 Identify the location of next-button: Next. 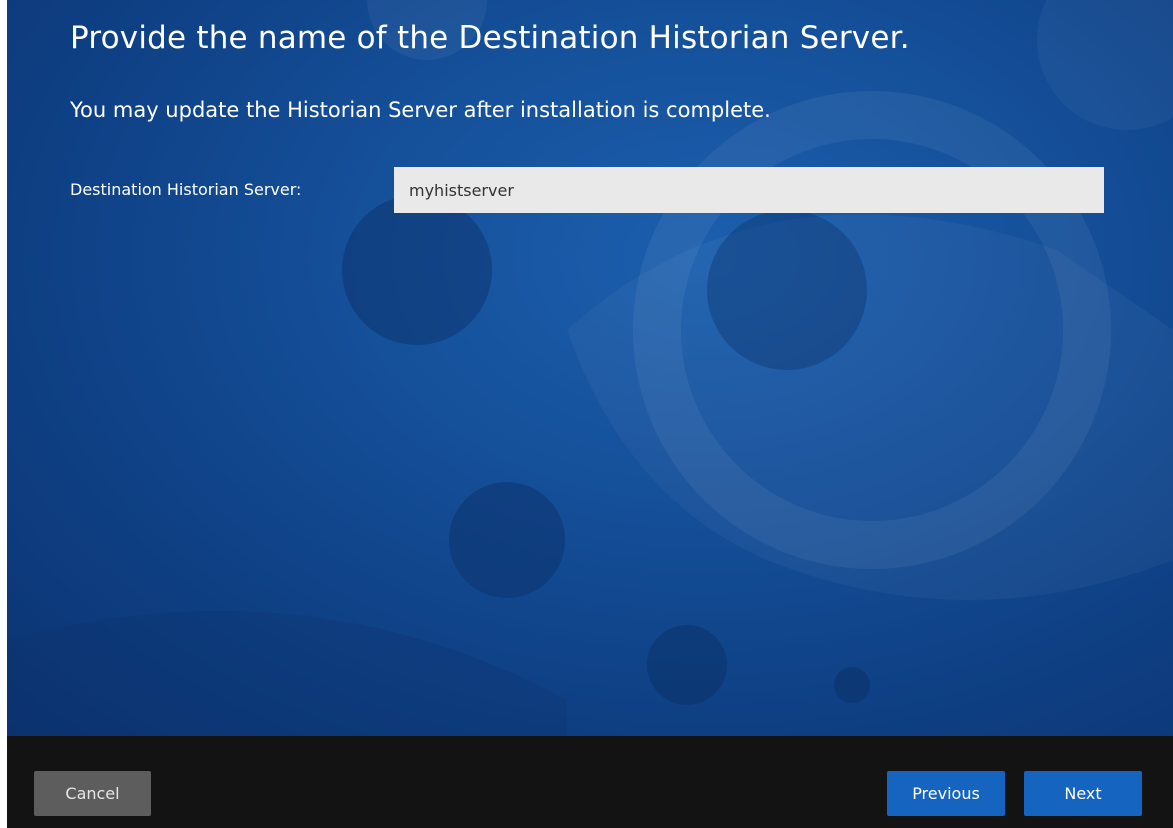
(1083, 793).